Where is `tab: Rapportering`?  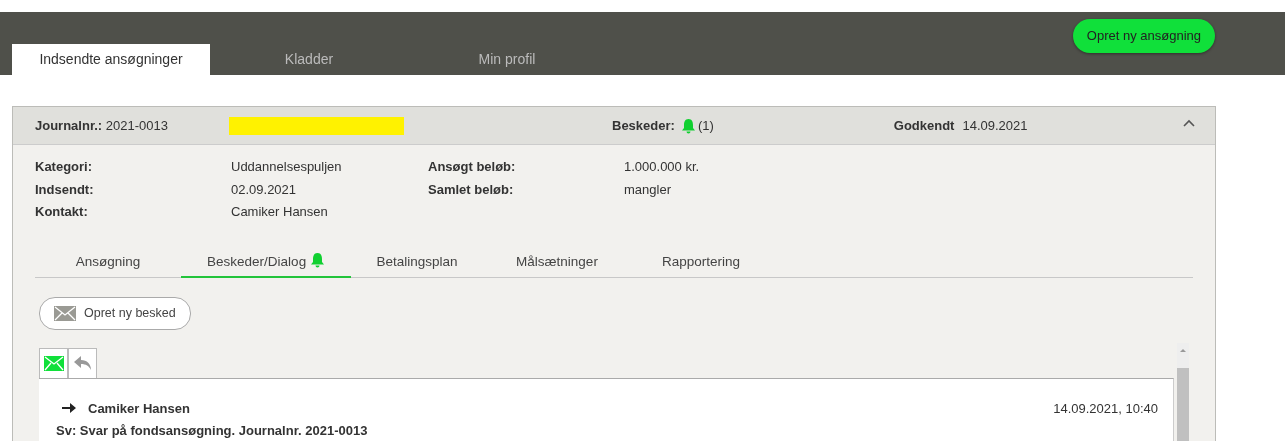 tab: Rapportering is located at coordinates (701, 264).